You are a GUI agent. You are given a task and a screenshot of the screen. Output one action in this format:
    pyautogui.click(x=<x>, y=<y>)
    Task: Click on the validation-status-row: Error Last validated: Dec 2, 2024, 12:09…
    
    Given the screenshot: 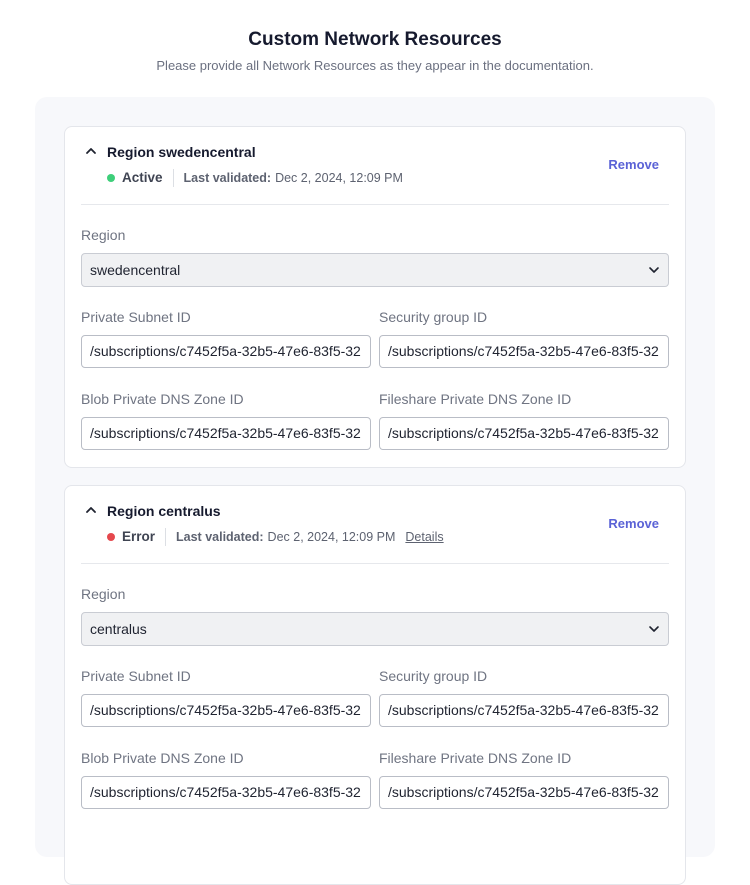 What is the action you would take?
    pyautogui.click(x=275, y=537)
    